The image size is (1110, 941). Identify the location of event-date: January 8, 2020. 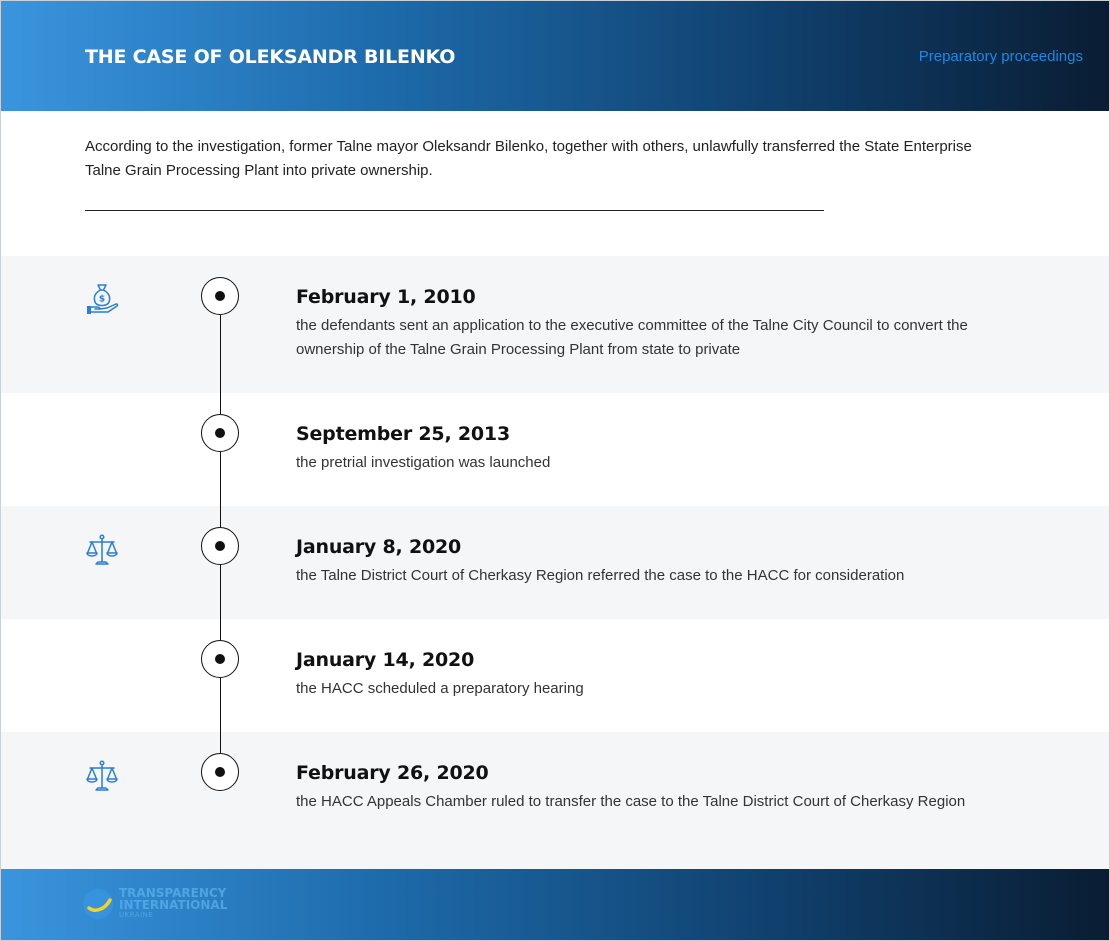
(379, 547).